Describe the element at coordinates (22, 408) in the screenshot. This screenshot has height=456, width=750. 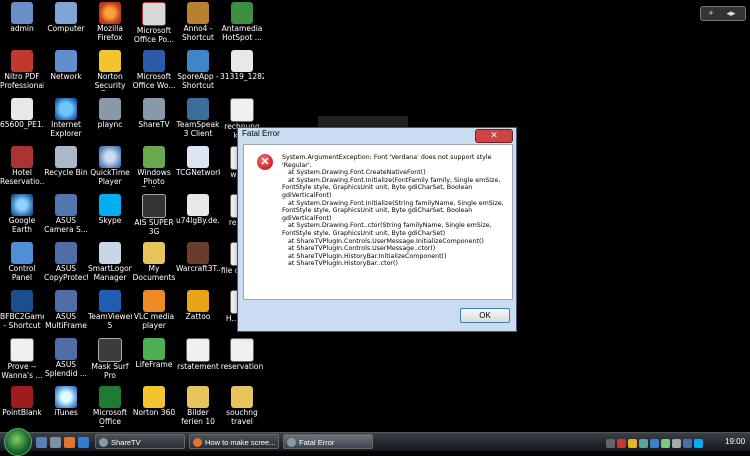
I see `desktop-icon-pointblank: PointBlank` at that location.